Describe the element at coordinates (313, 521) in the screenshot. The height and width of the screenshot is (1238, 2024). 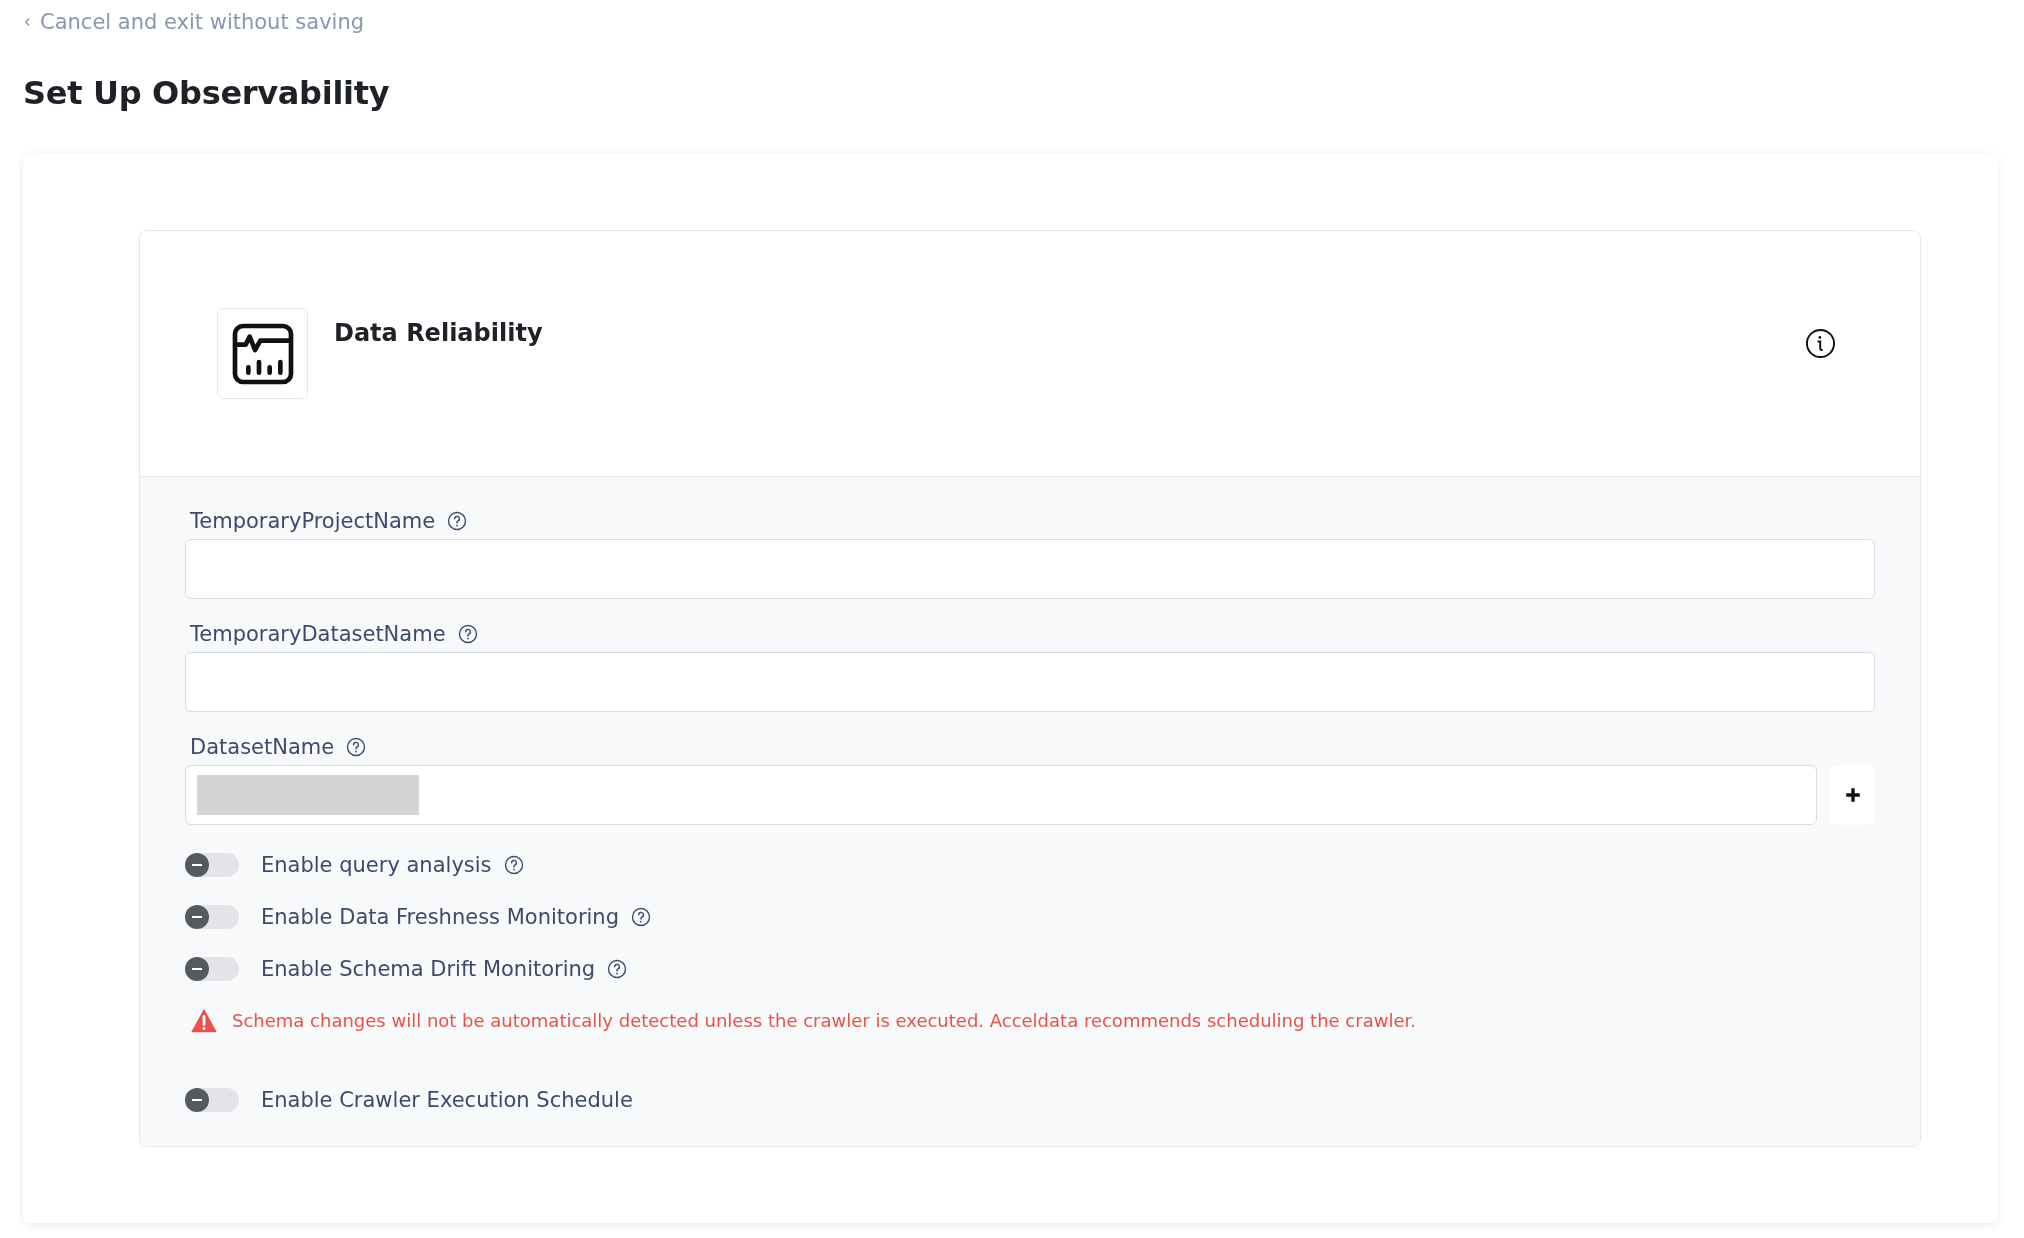
I see `field-label: TemporaryProjectName` at that location.